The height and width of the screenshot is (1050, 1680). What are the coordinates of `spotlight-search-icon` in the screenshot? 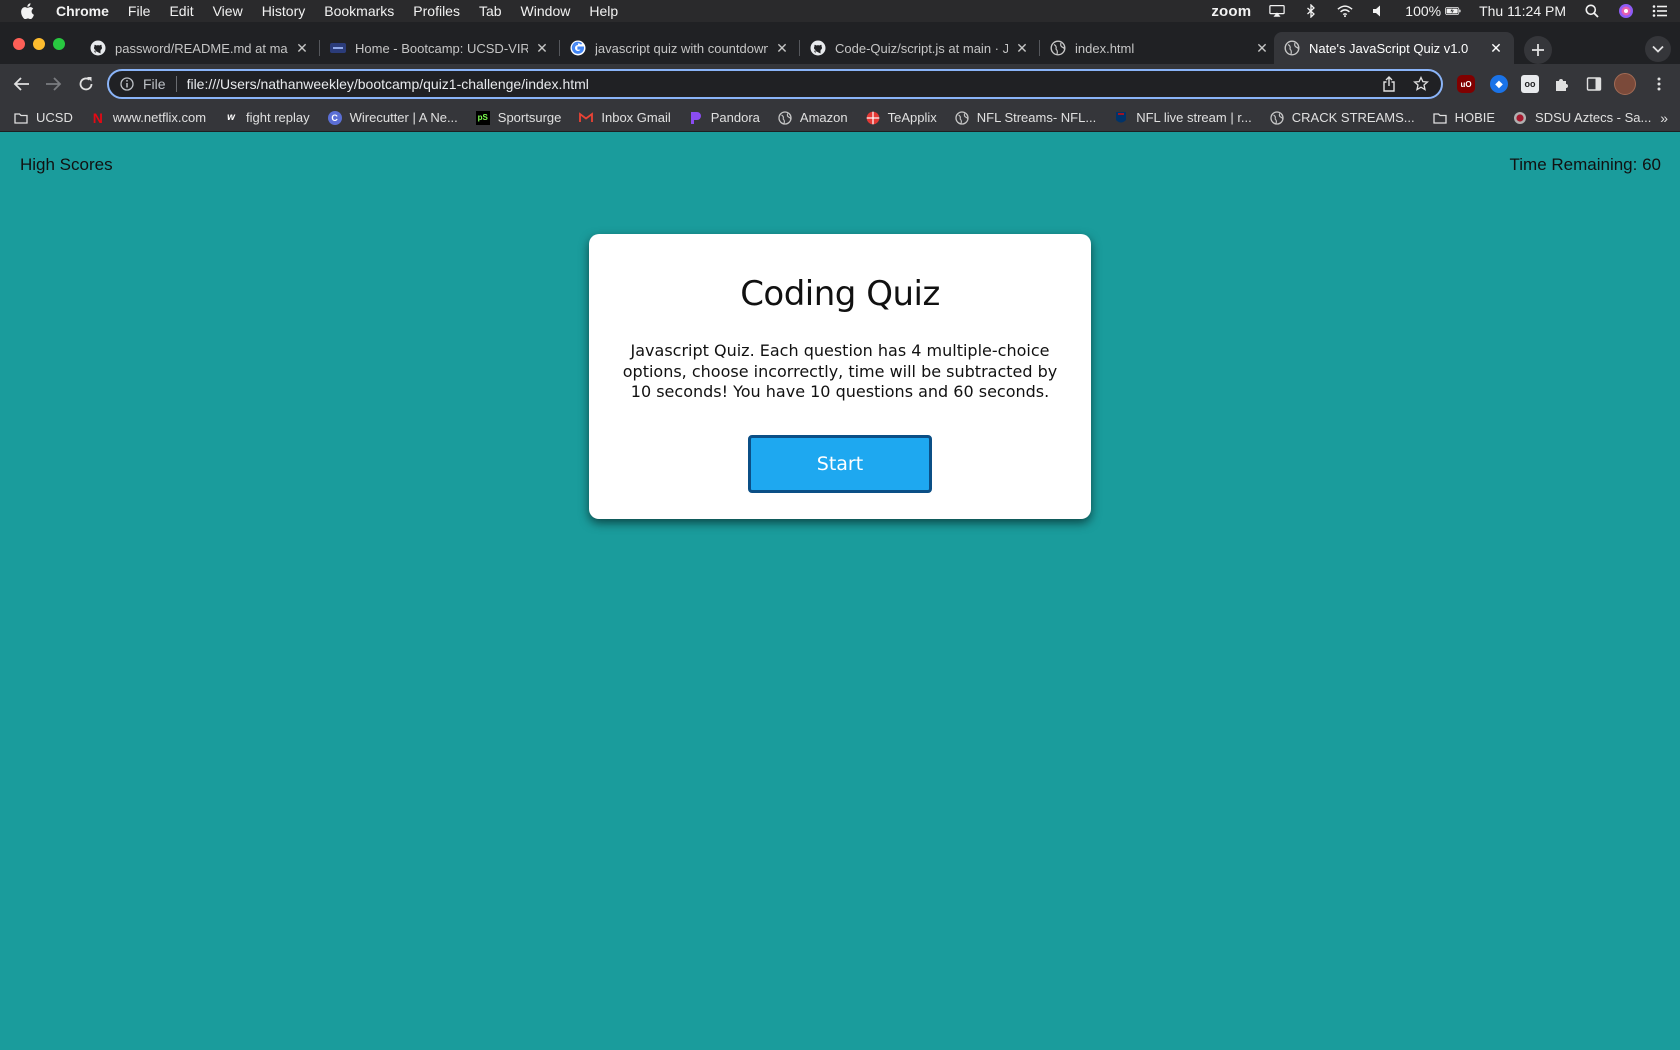 It's located at (1592, 11).